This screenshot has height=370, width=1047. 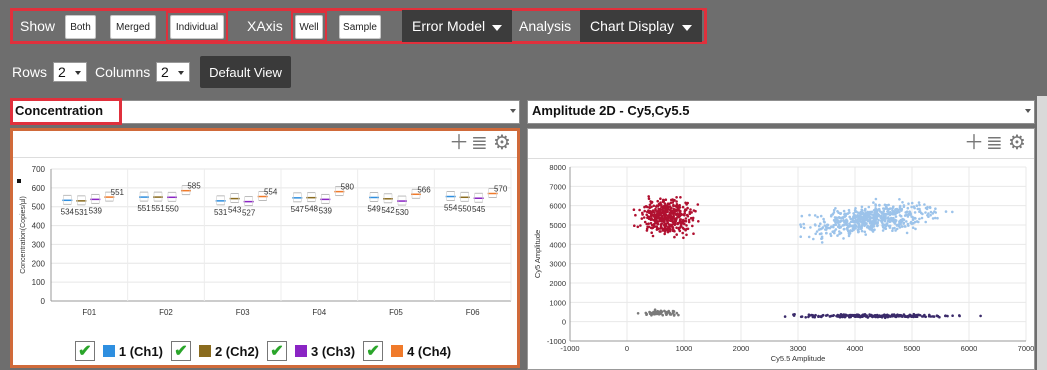 What do you see at coordinates (424, 189) in the screenshot?
I see `data-label: 566` at bounding box center [424, 189].